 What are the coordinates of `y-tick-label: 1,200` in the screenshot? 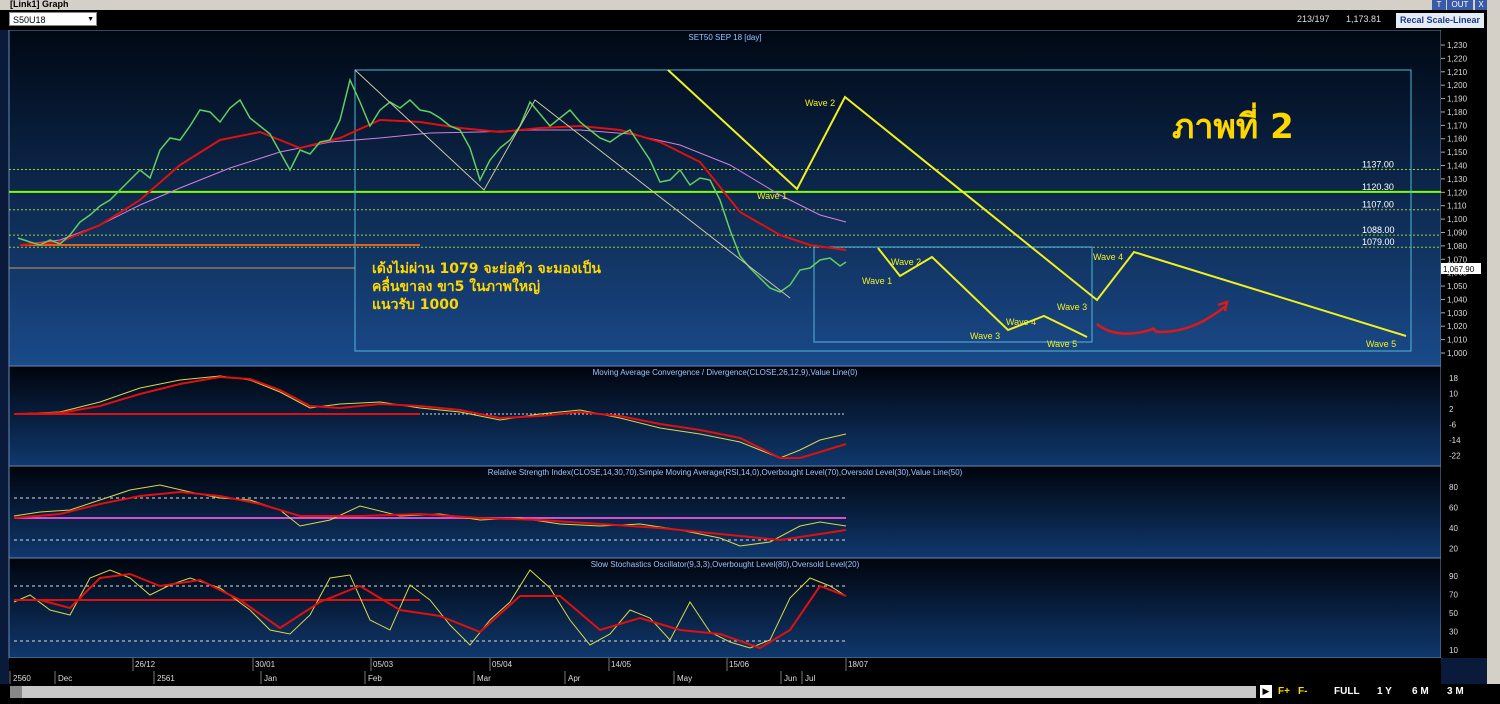 It's located at (1457, 85).